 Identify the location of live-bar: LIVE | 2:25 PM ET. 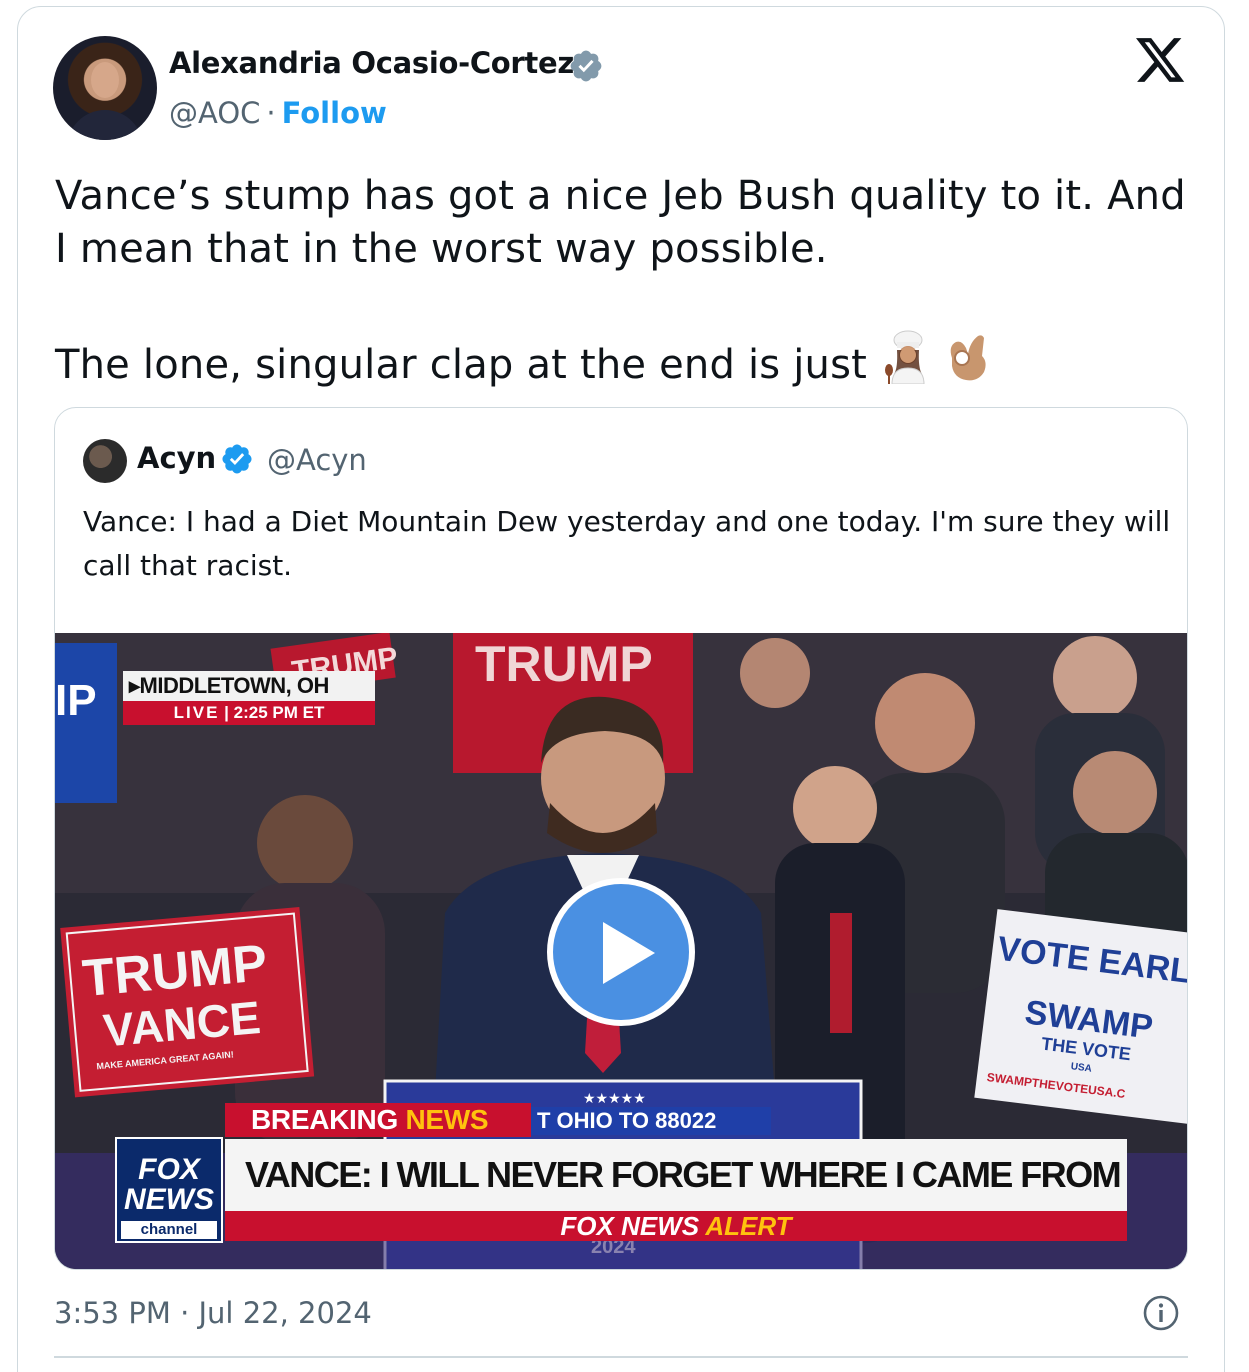
(249, 713).